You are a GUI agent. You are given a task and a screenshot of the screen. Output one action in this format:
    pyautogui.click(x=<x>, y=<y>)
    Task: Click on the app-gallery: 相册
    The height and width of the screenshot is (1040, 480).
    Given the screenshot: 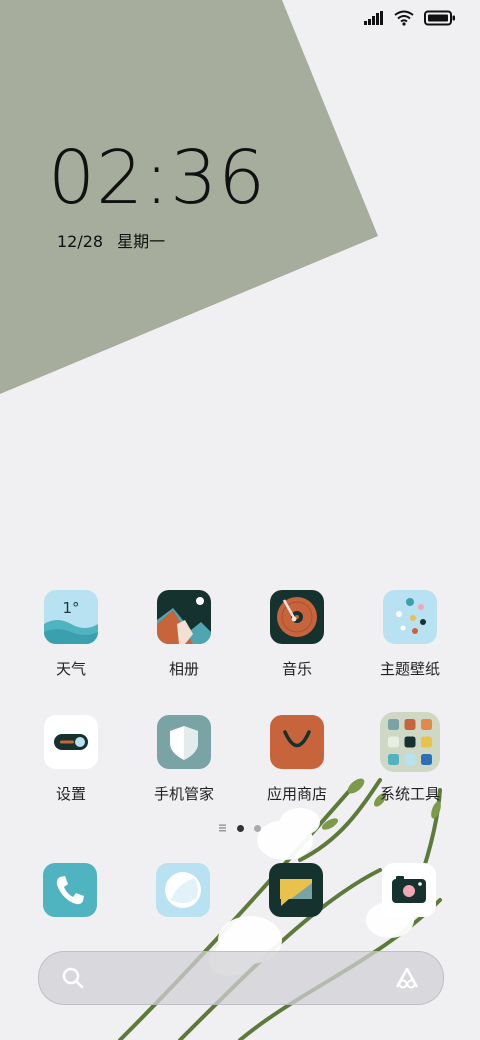 What is the action you would take?
    pyautogui.click(x=184, y=634)
    